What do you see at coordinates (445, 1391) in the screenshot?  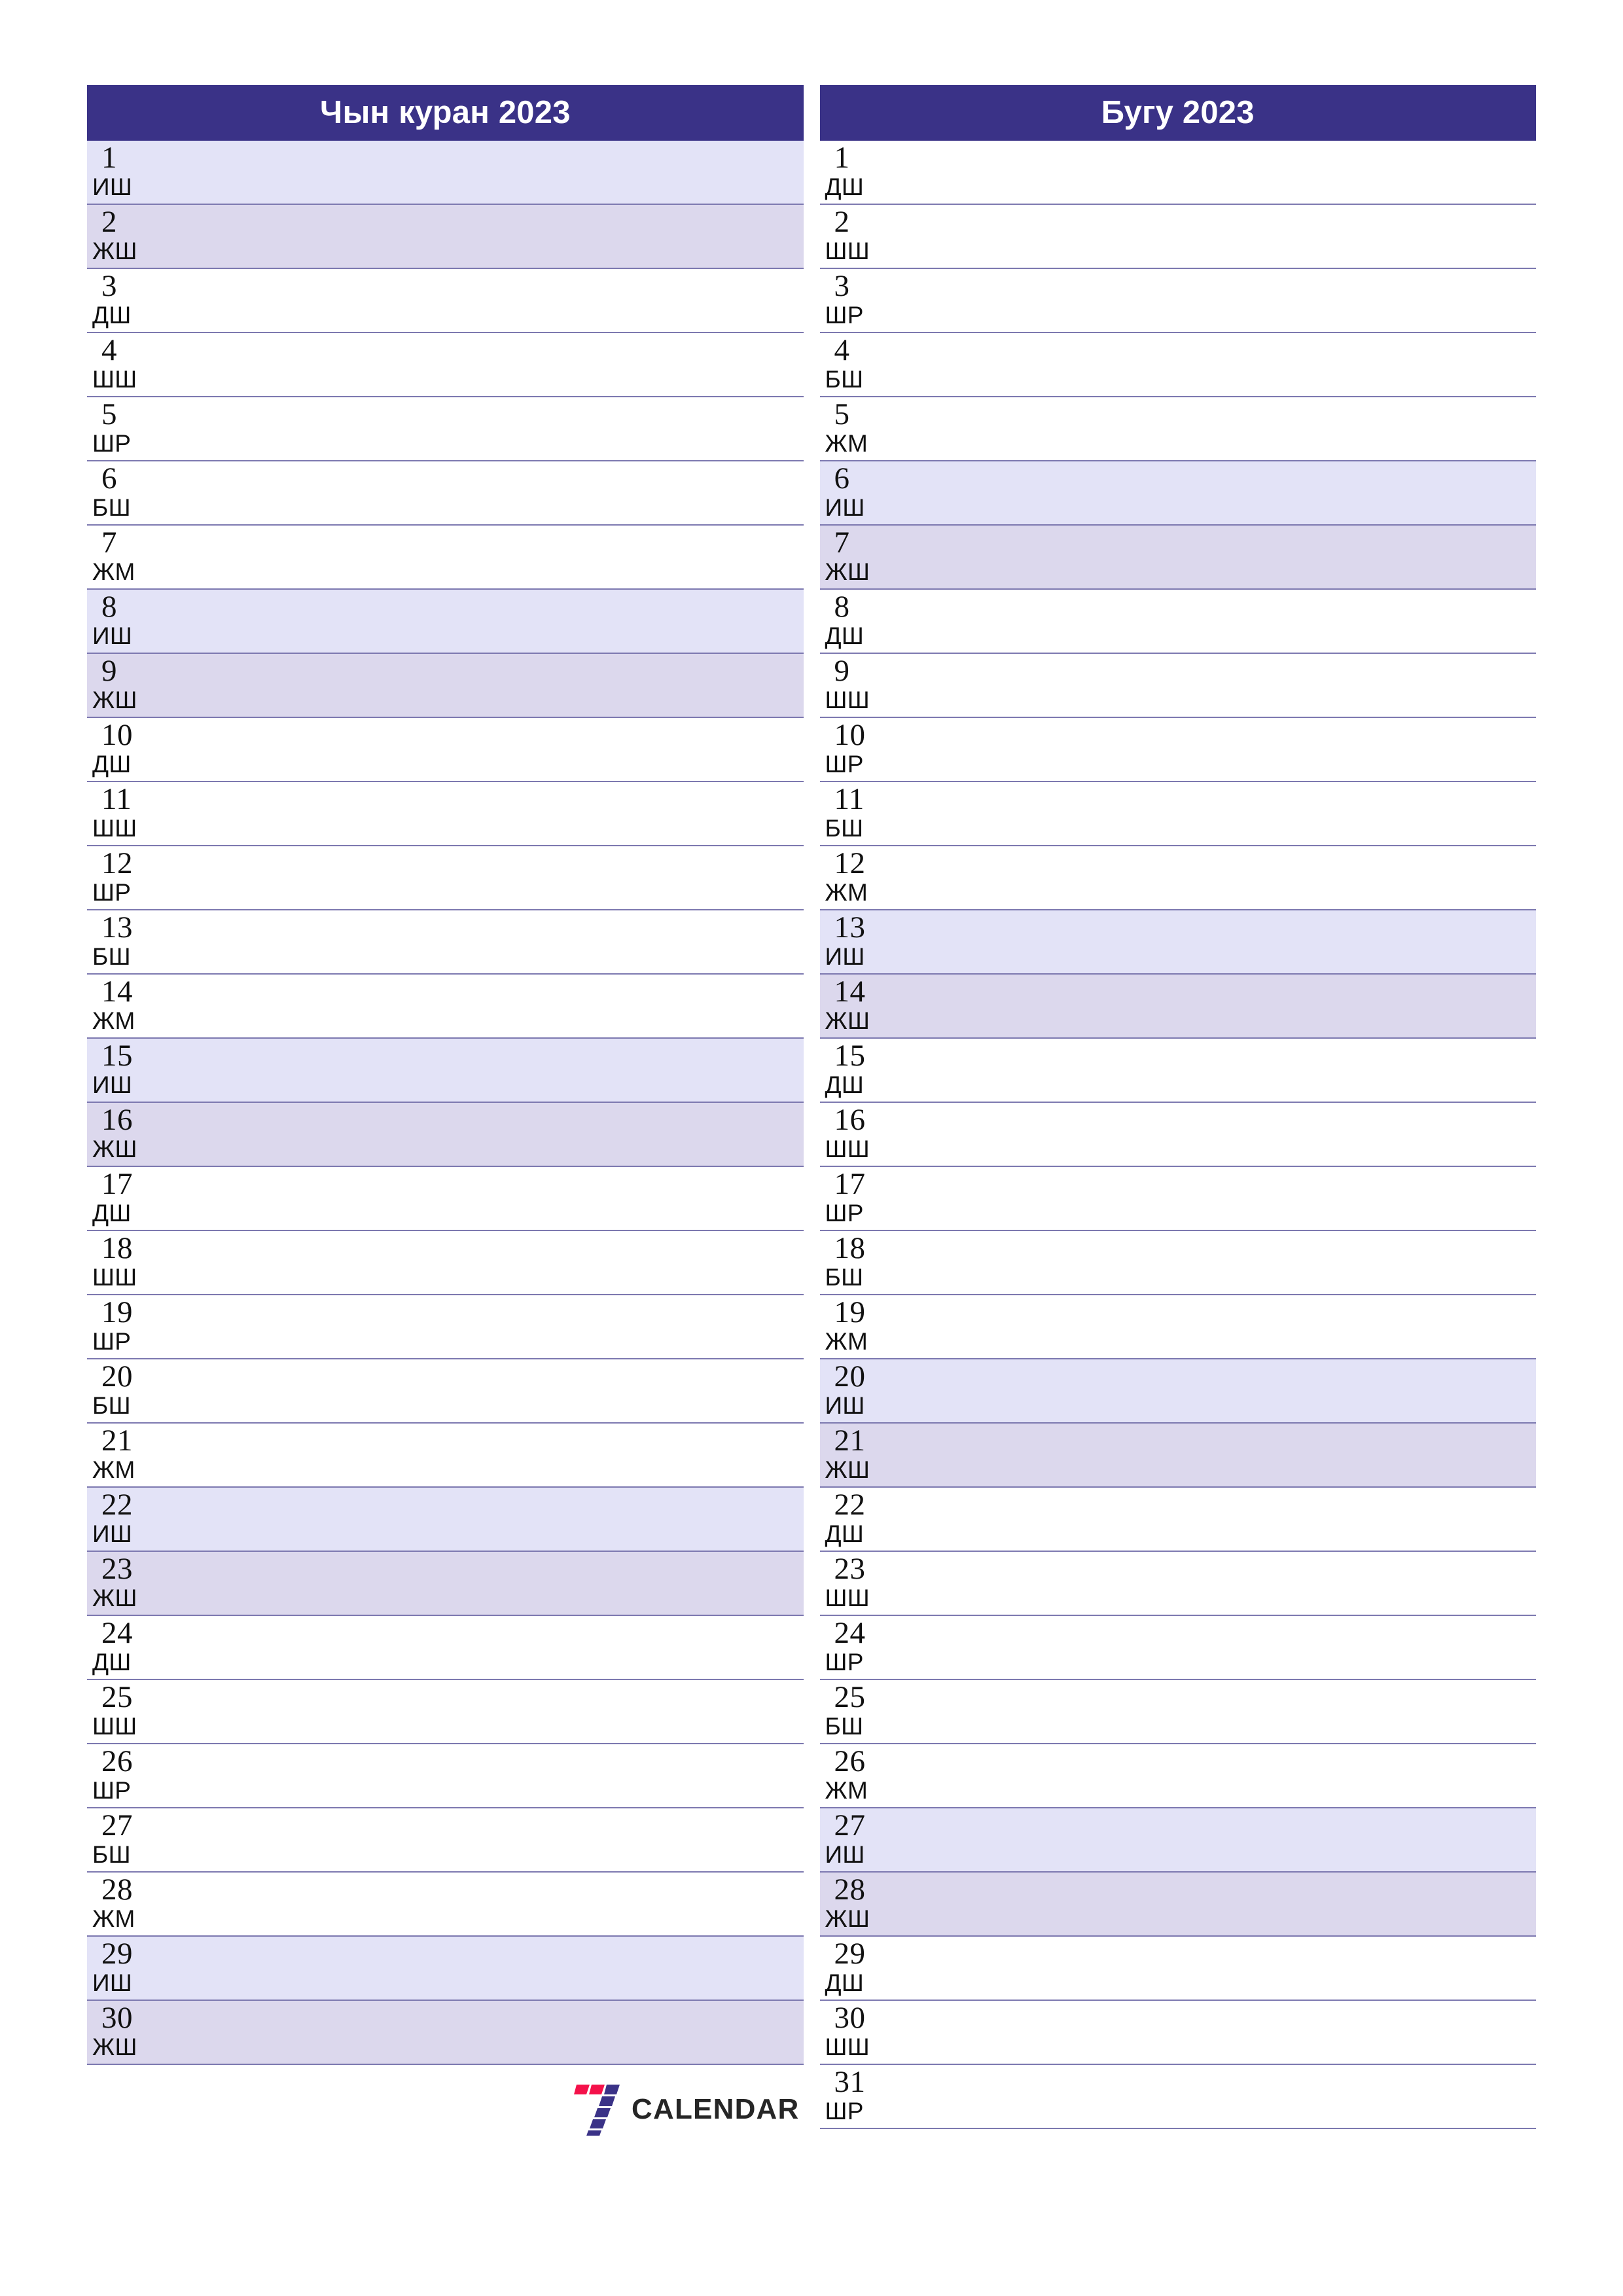 I see `day-row: 20 БШ` at bounding box center [445, 1391].